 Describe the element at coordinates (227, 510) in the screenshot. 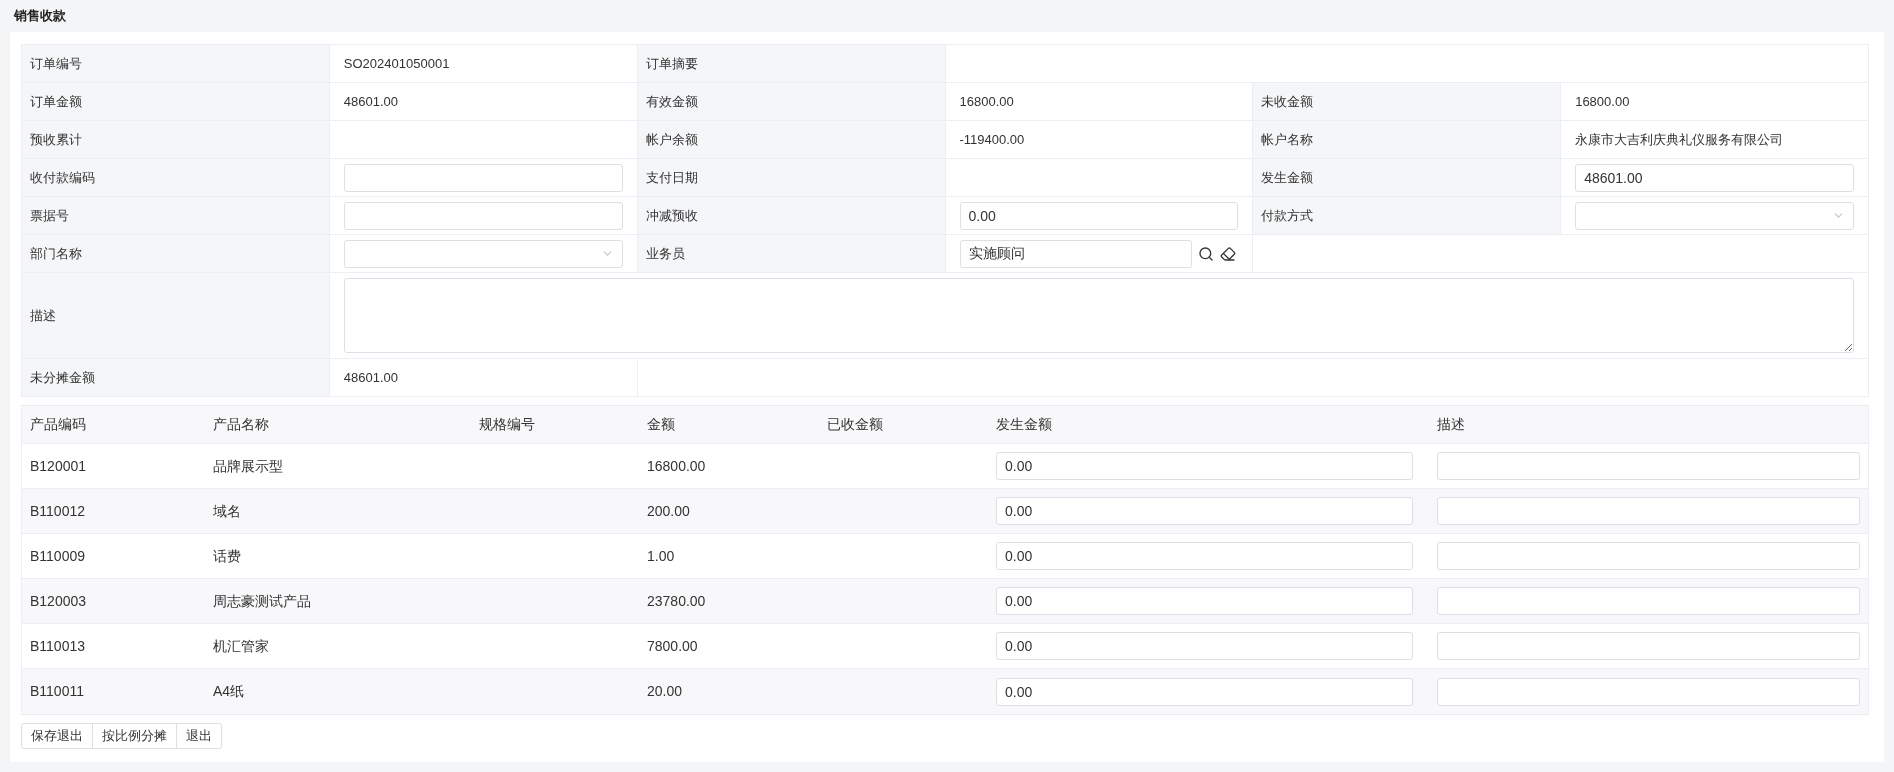

I see `table-cell: 域名` at that location.